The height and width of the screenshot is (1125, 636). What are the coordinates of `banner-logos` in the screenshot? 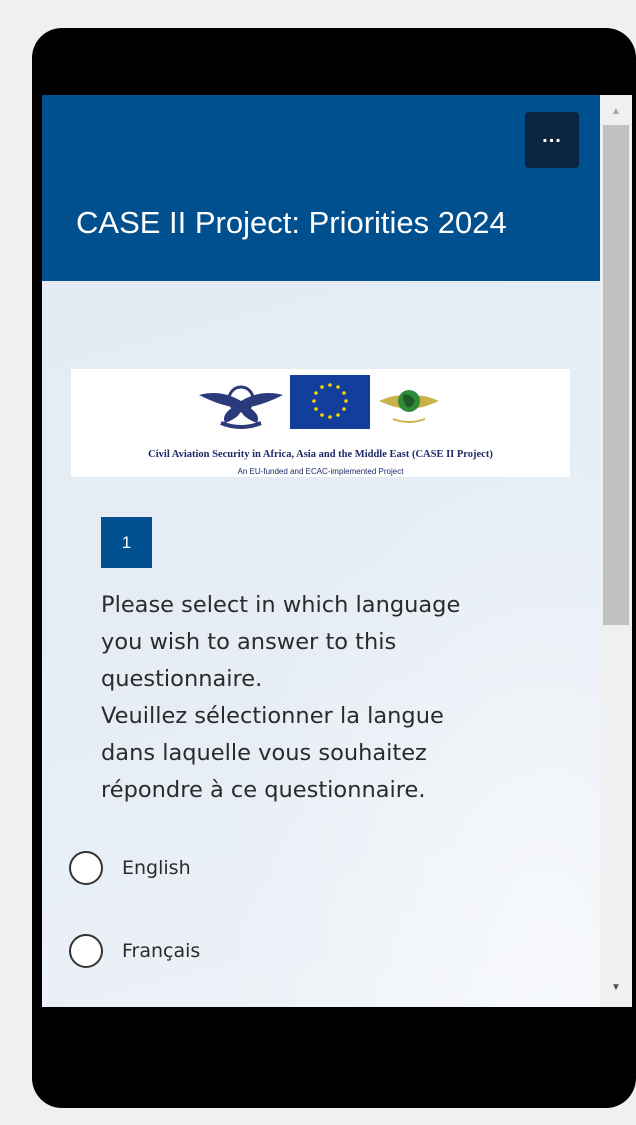 It's located at (319, 402).